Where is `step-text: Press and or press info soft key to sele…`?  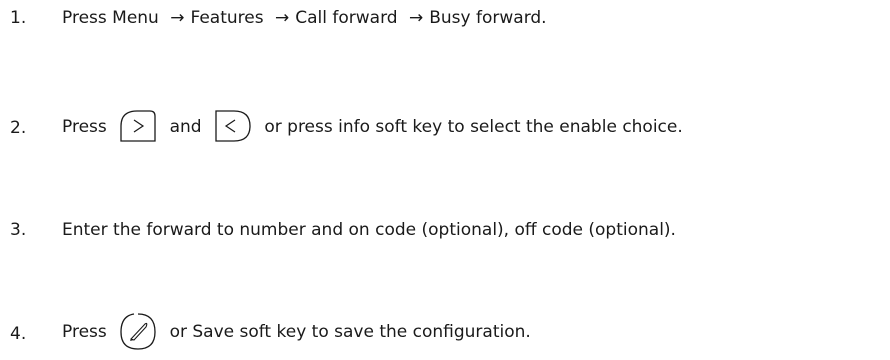
step-text: Press and or press info soft key to sele… is located at coordinates (372, 127).